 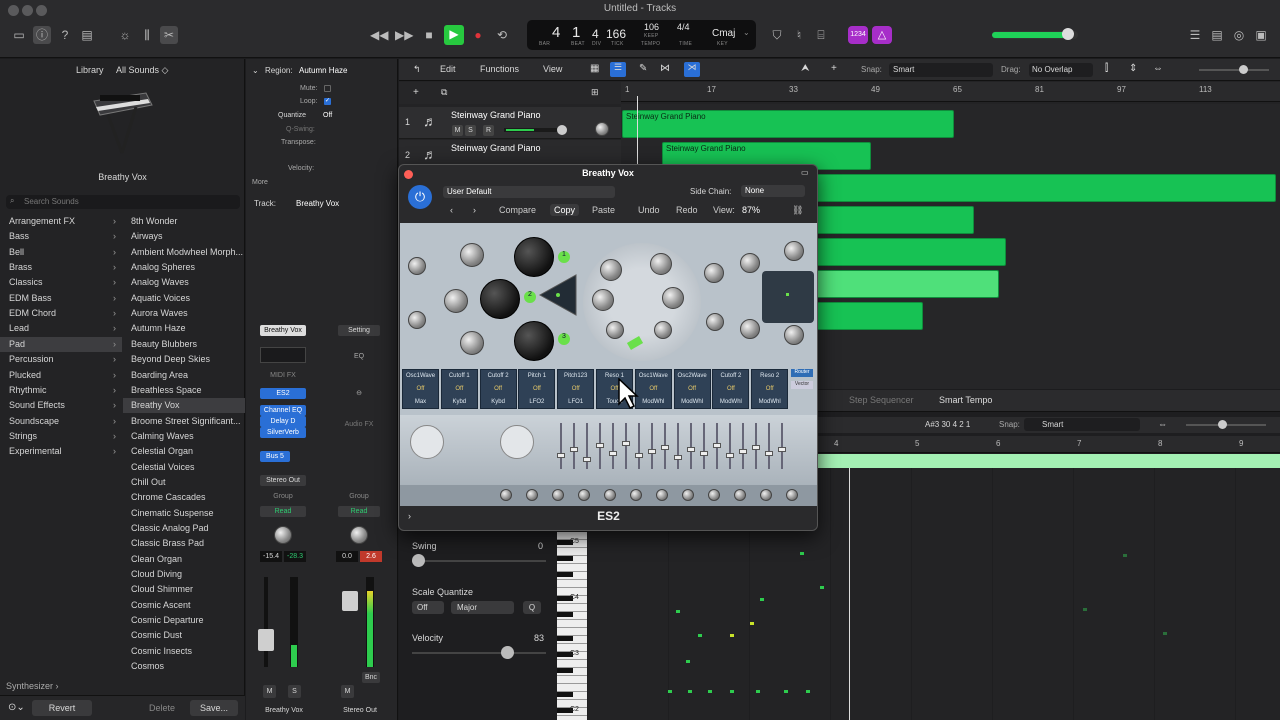 What do you see at coordinates (746, 32) in the screenshot?
I see `chevron-down-icon: ⌄` at bounding box center [746, 32].